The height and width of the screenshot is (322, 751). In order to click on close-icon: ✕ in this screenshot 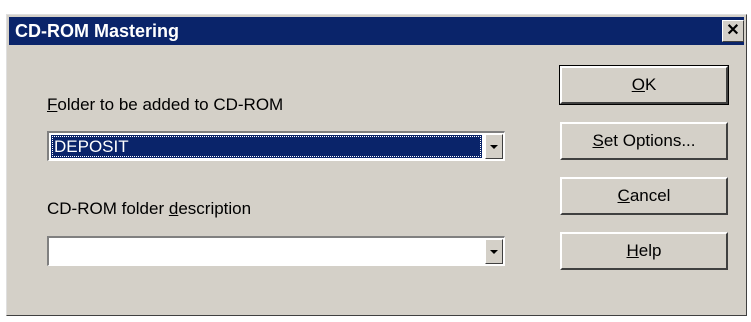, I will do `click(733, 30)`.